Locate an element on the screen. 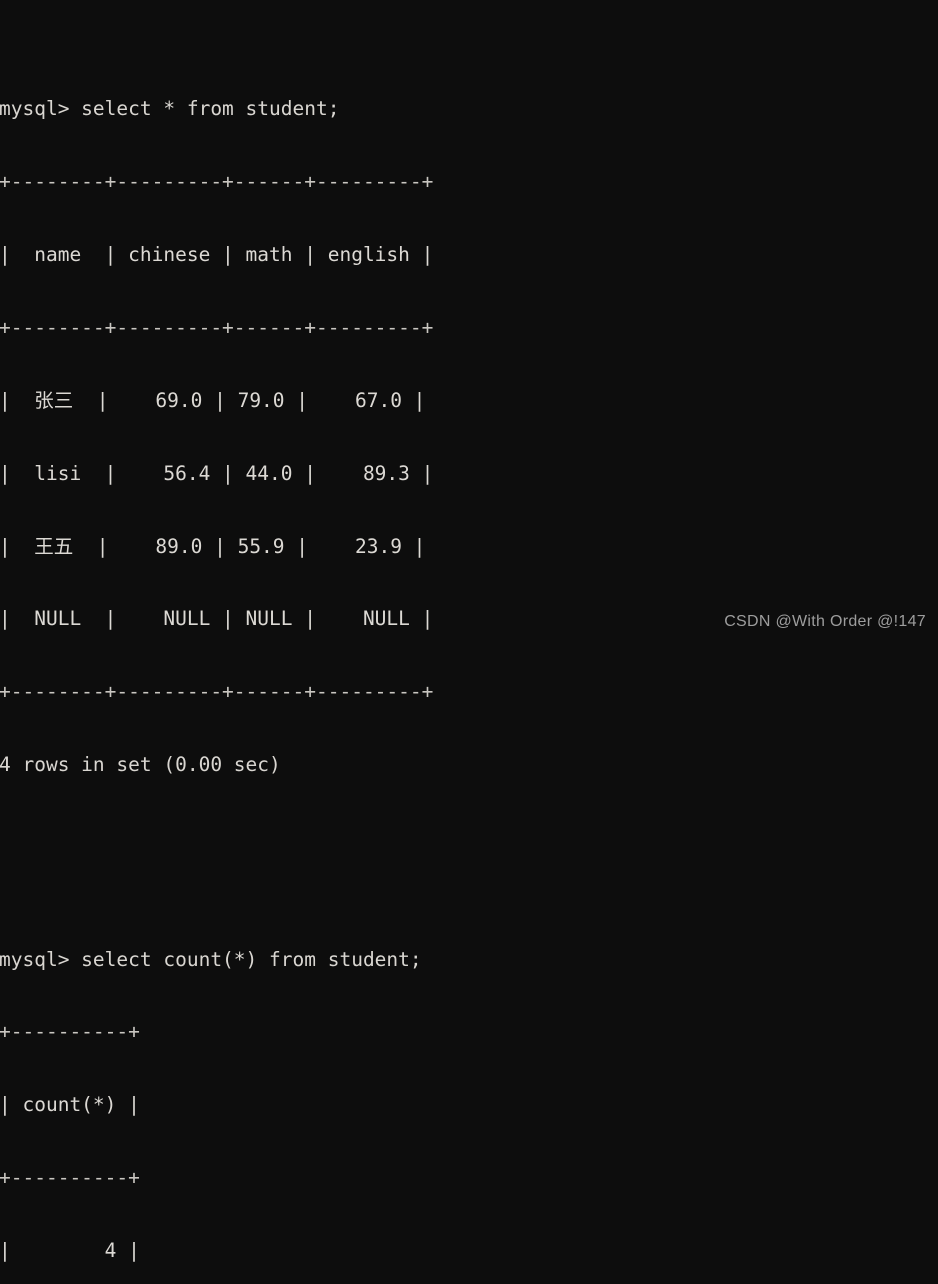  table-header-row-1: | name | chinese | math | english | is located at coordinates (217, 254).